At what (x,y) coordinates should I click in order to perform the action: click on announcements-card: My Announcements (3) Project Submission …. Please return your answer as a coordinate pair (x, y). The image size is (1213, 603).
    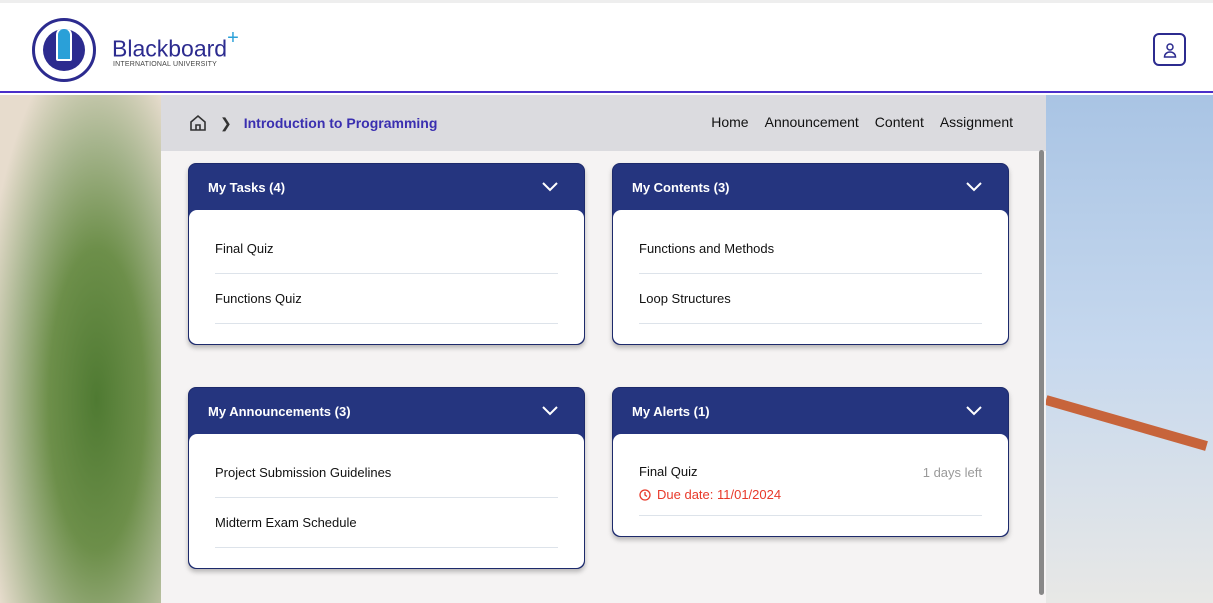
    Looking at the image, I should click on (386, 478).